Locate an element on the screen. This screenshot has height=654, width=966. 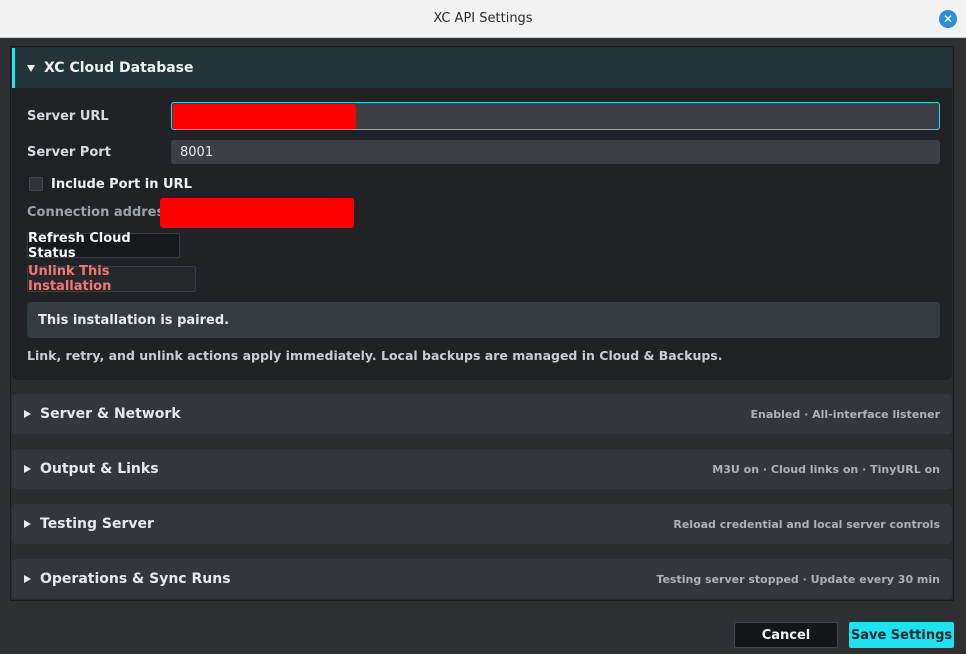
include-port-label: Include Port in URL is located at coordinates (121, 184).